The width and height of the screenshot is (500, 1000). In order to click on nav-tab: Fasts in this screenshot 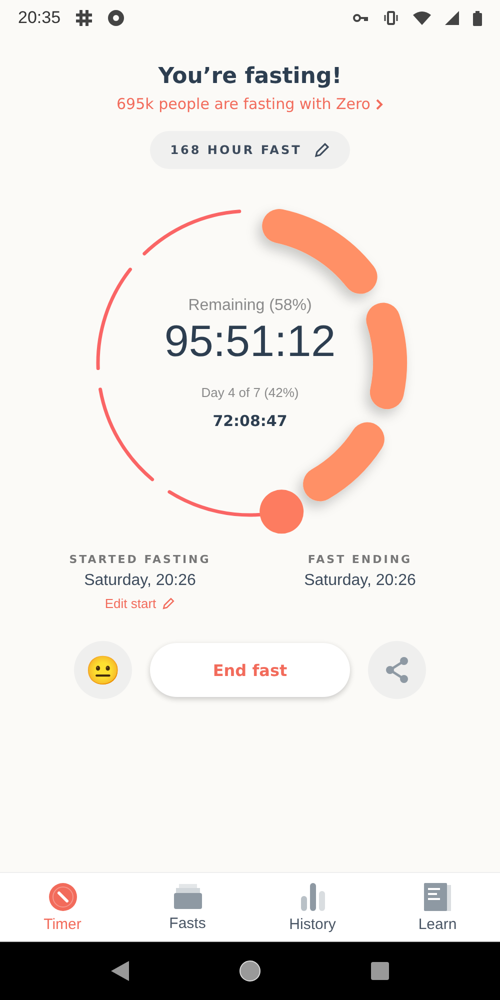, I will do `click(187, 907)`.